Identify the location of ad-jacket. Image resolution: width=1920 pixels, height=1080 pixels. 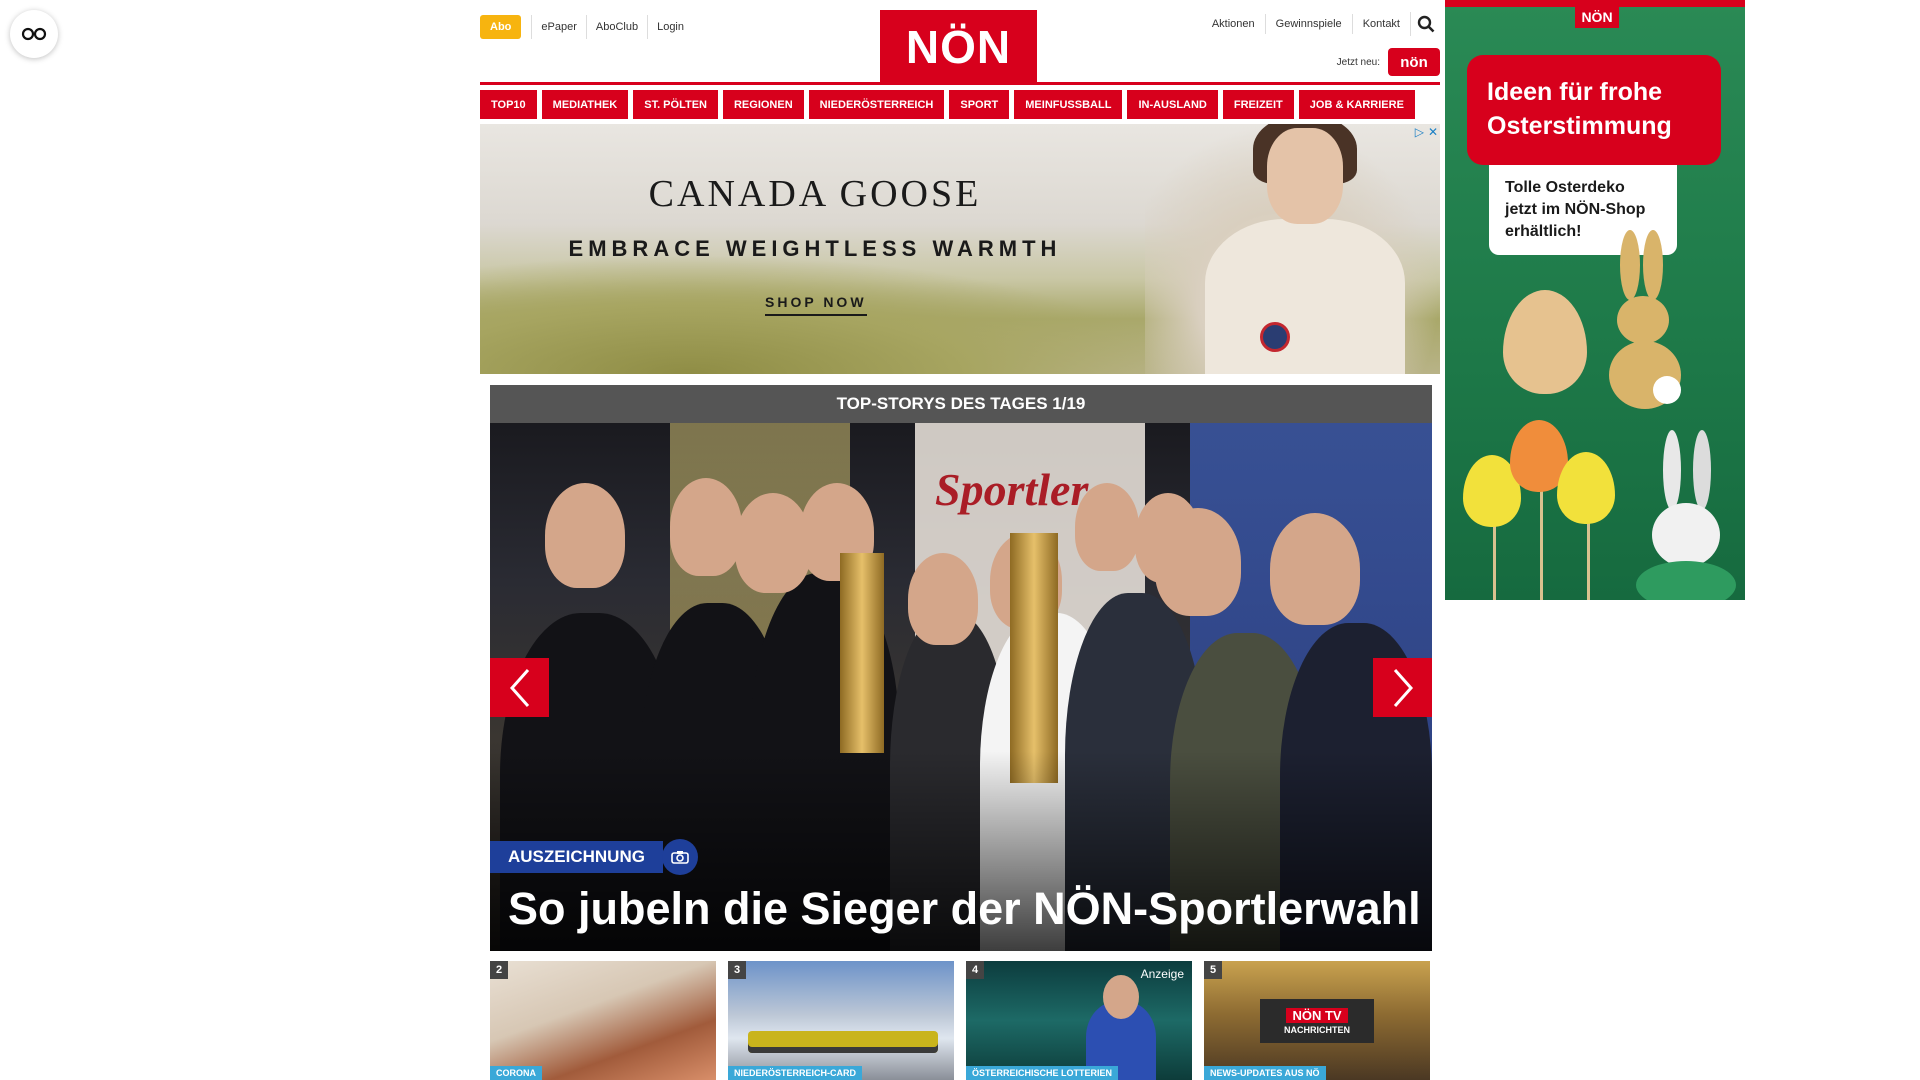
(1305, 296).